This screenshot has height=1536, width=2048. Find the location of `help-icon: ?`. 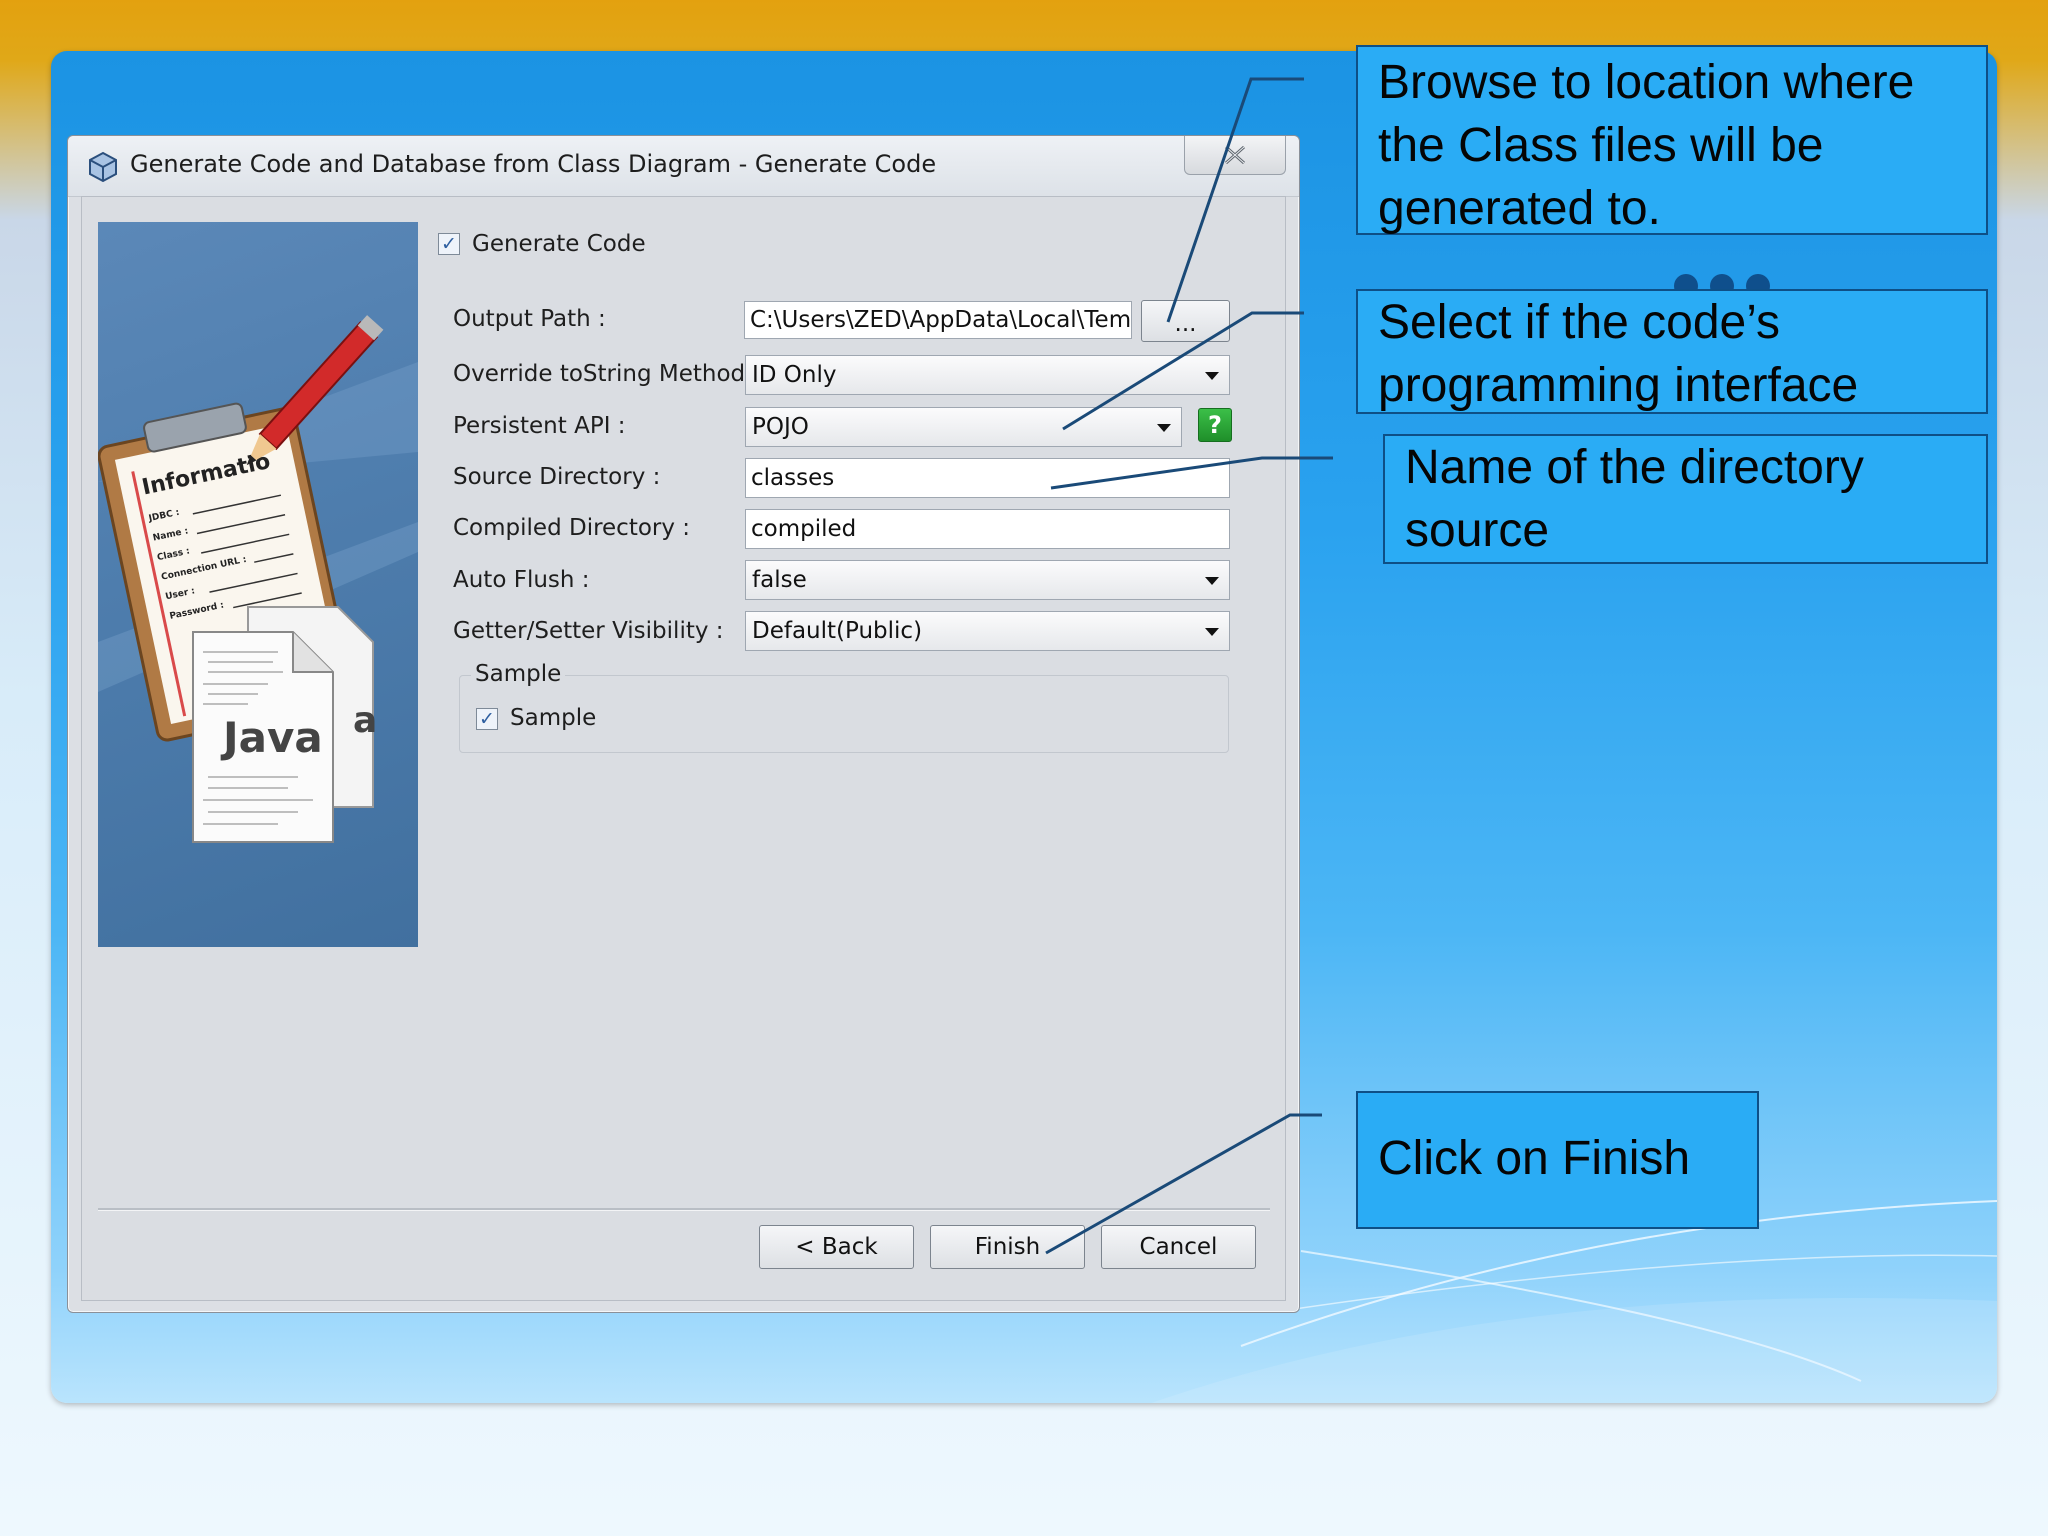

help-icon: ? is located at coordinates (1215, 425).